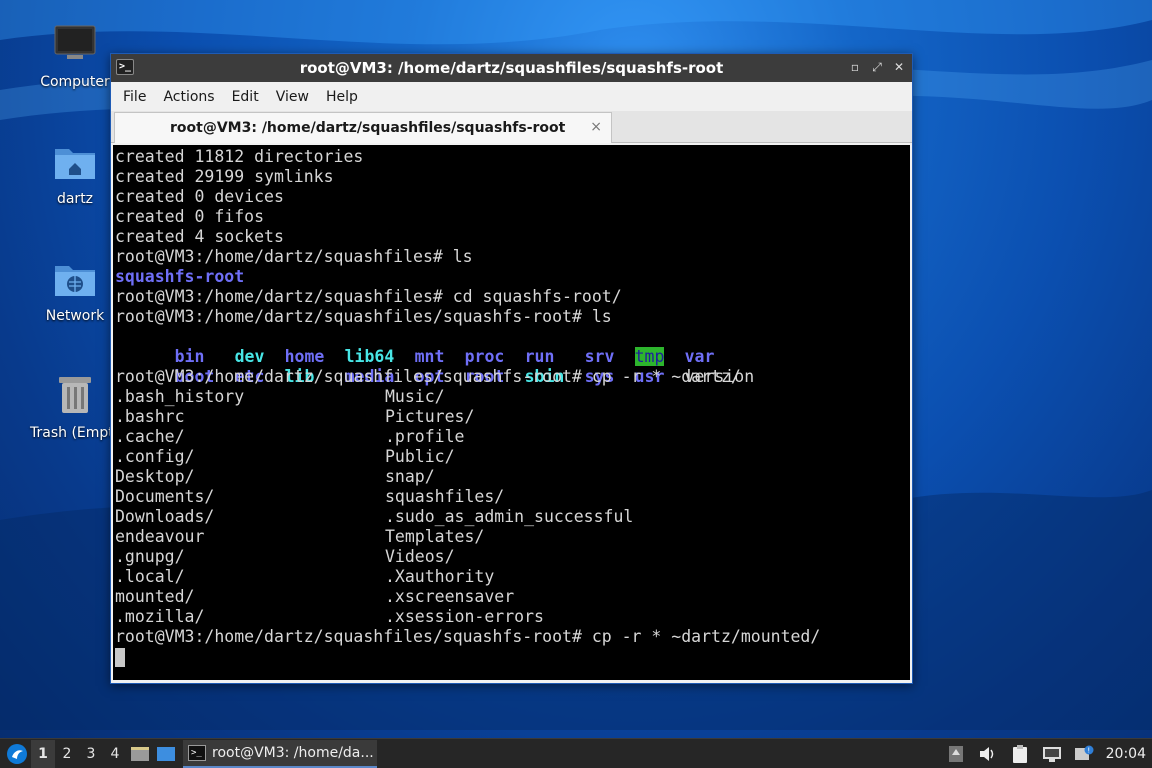 Image resolution: width=1152 pixels, height=768 pixels. I want to click on ls-entry-wrap: tmp, so click(659, 357).